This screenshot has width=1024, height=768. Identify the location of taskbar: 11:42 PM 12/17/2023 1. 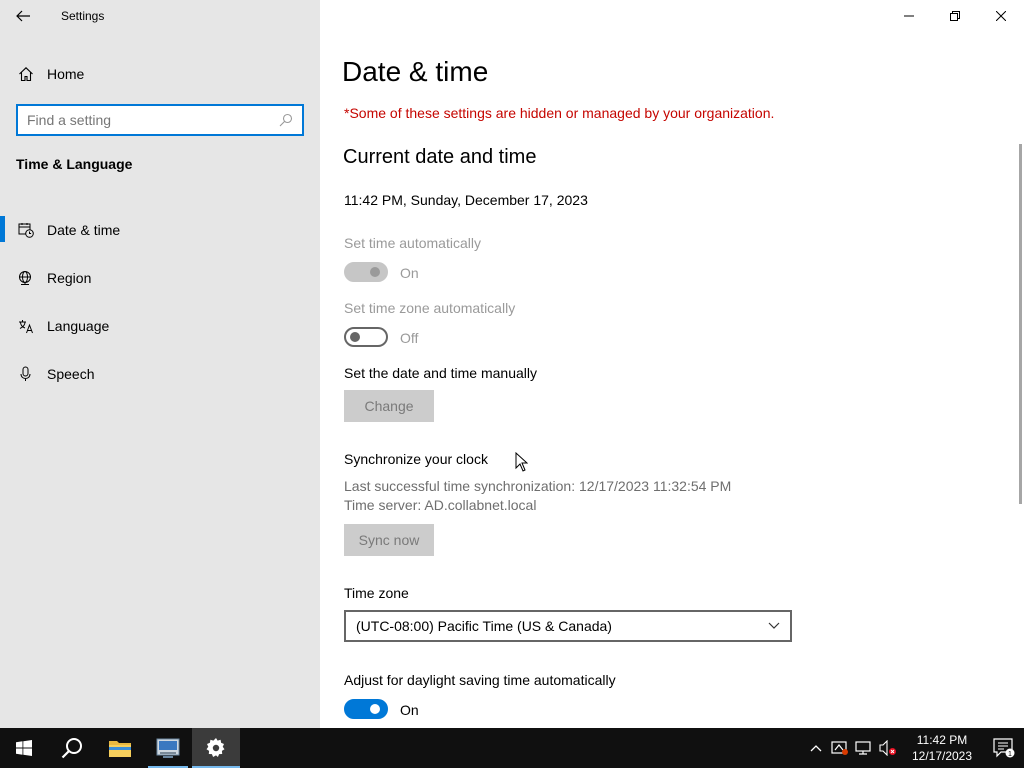
(512, 748).